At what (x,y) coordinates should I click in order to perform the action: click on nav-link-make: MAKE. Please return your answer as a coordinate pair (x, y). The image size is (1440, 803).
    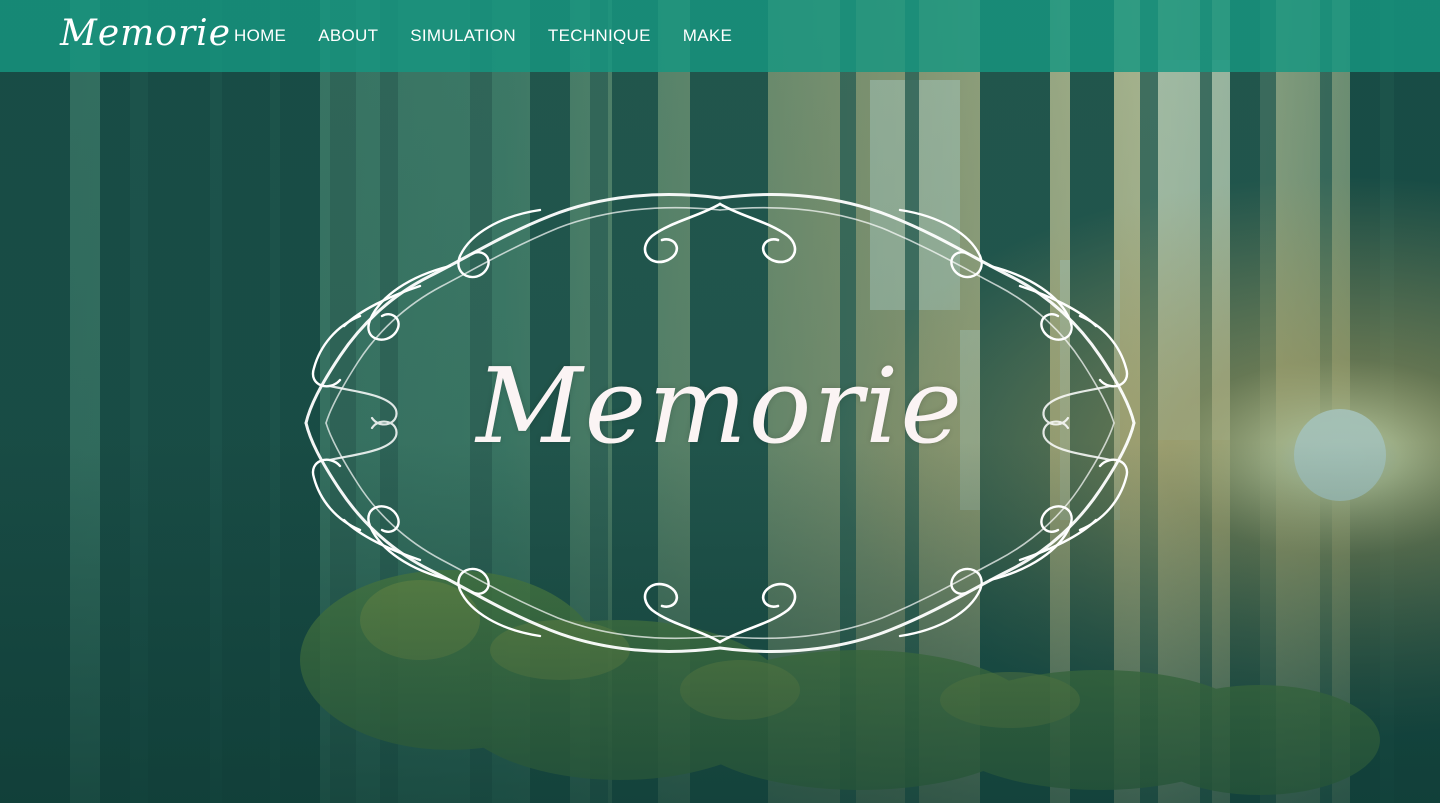
    Looking at the image, I should click on (707, 36).